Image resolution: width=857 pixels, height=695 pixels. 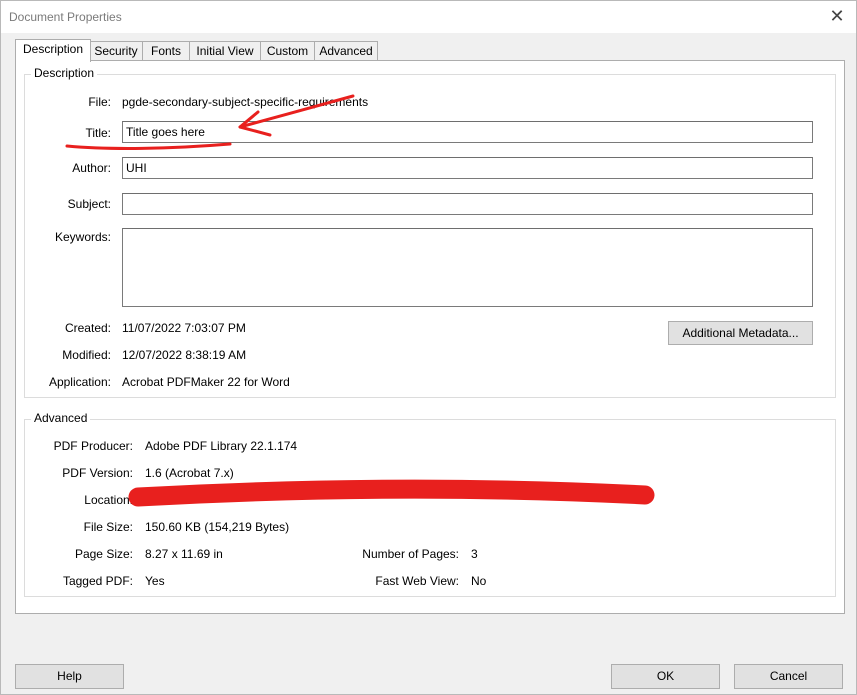 What do you see at coordinates (64, 73) in the screenshot?
I see `description-group-label: Description` at bounding box center [64, 73].